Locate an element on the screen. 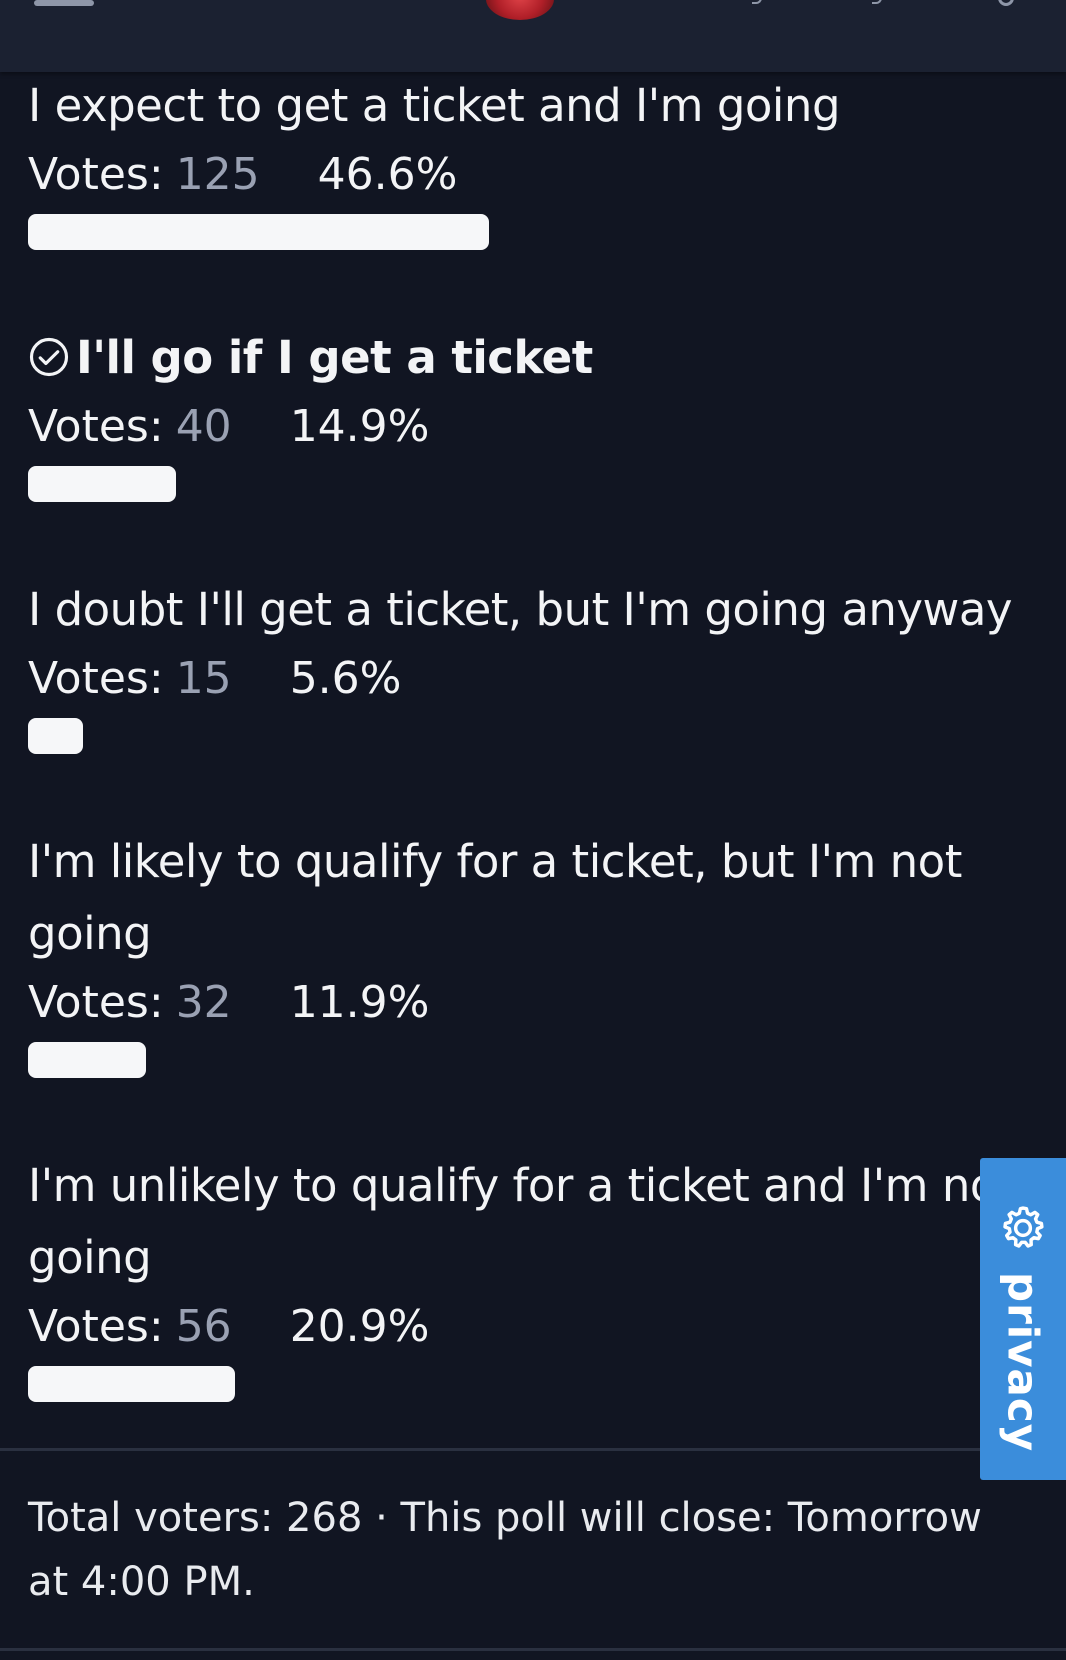 Image resolution: width=1066 pixels, height=1660 pixels. poll-option-title: I'll go if I get a ticket is located at coordinates (523, 358).